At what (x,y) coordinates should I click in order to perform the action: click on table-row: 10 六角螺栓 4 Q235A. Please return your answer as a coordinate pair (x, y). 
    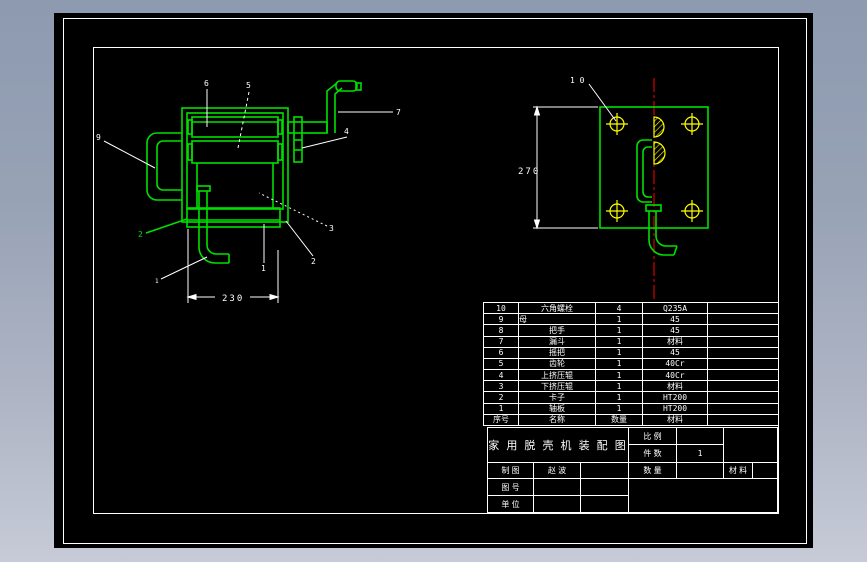
    Looking at the image, I should click on (631, 308).